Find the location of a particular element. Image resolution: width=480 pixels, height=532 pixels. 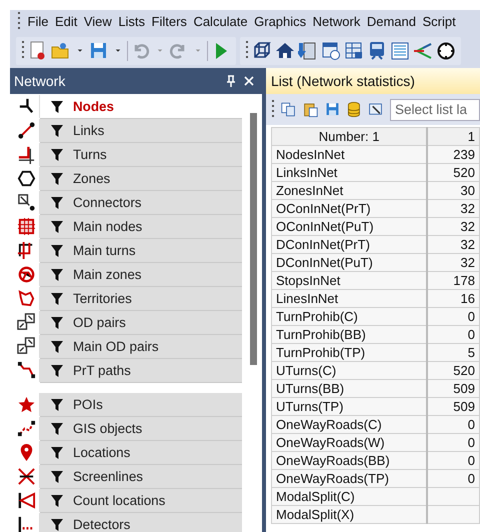

table-cell: ZonesInNet is located at coordinates (350, 191).